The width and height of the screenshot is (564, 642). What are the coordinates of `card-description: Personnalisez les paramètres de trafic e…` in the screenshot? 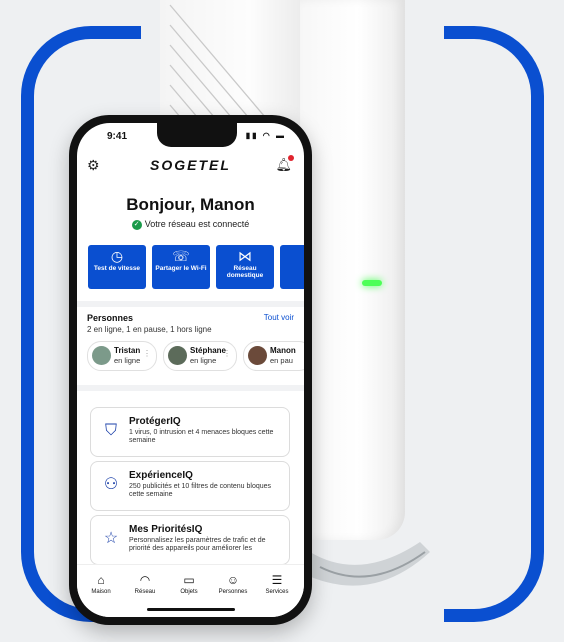 It's located at (197, 544).